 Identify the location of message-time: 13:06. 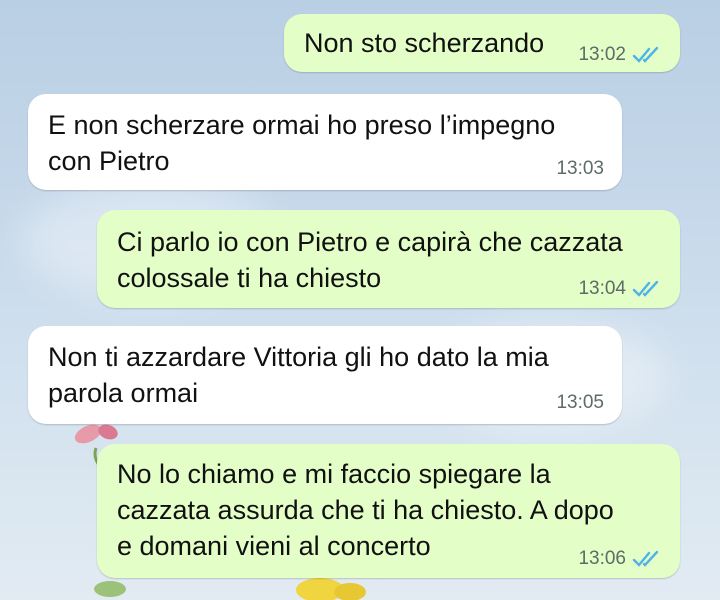
(602, 558).